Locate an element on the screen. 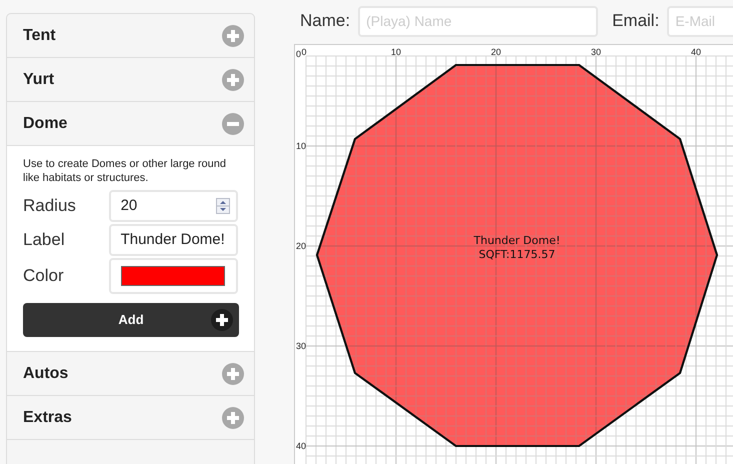 Image resolution: width=733 pixels, height=464 pixels. name-label: Name: is located at coordinates (325, 21).